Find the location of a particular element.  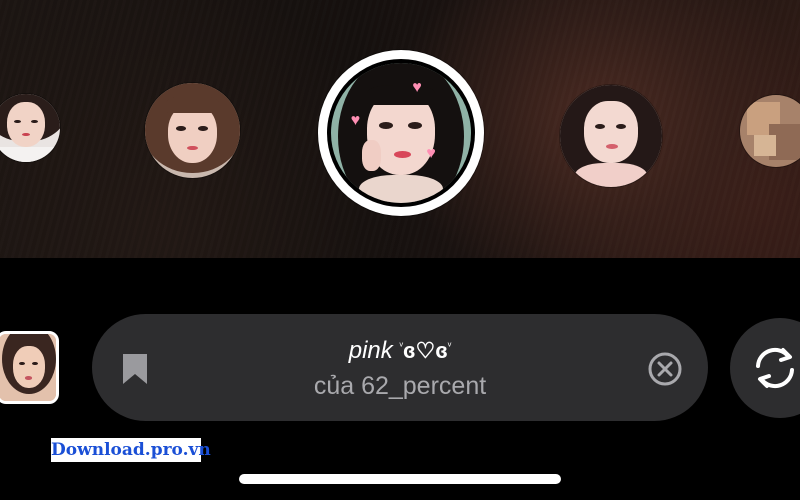

selected-ring: ♥ ♥ ♥ is located at coordinates (401, 133).